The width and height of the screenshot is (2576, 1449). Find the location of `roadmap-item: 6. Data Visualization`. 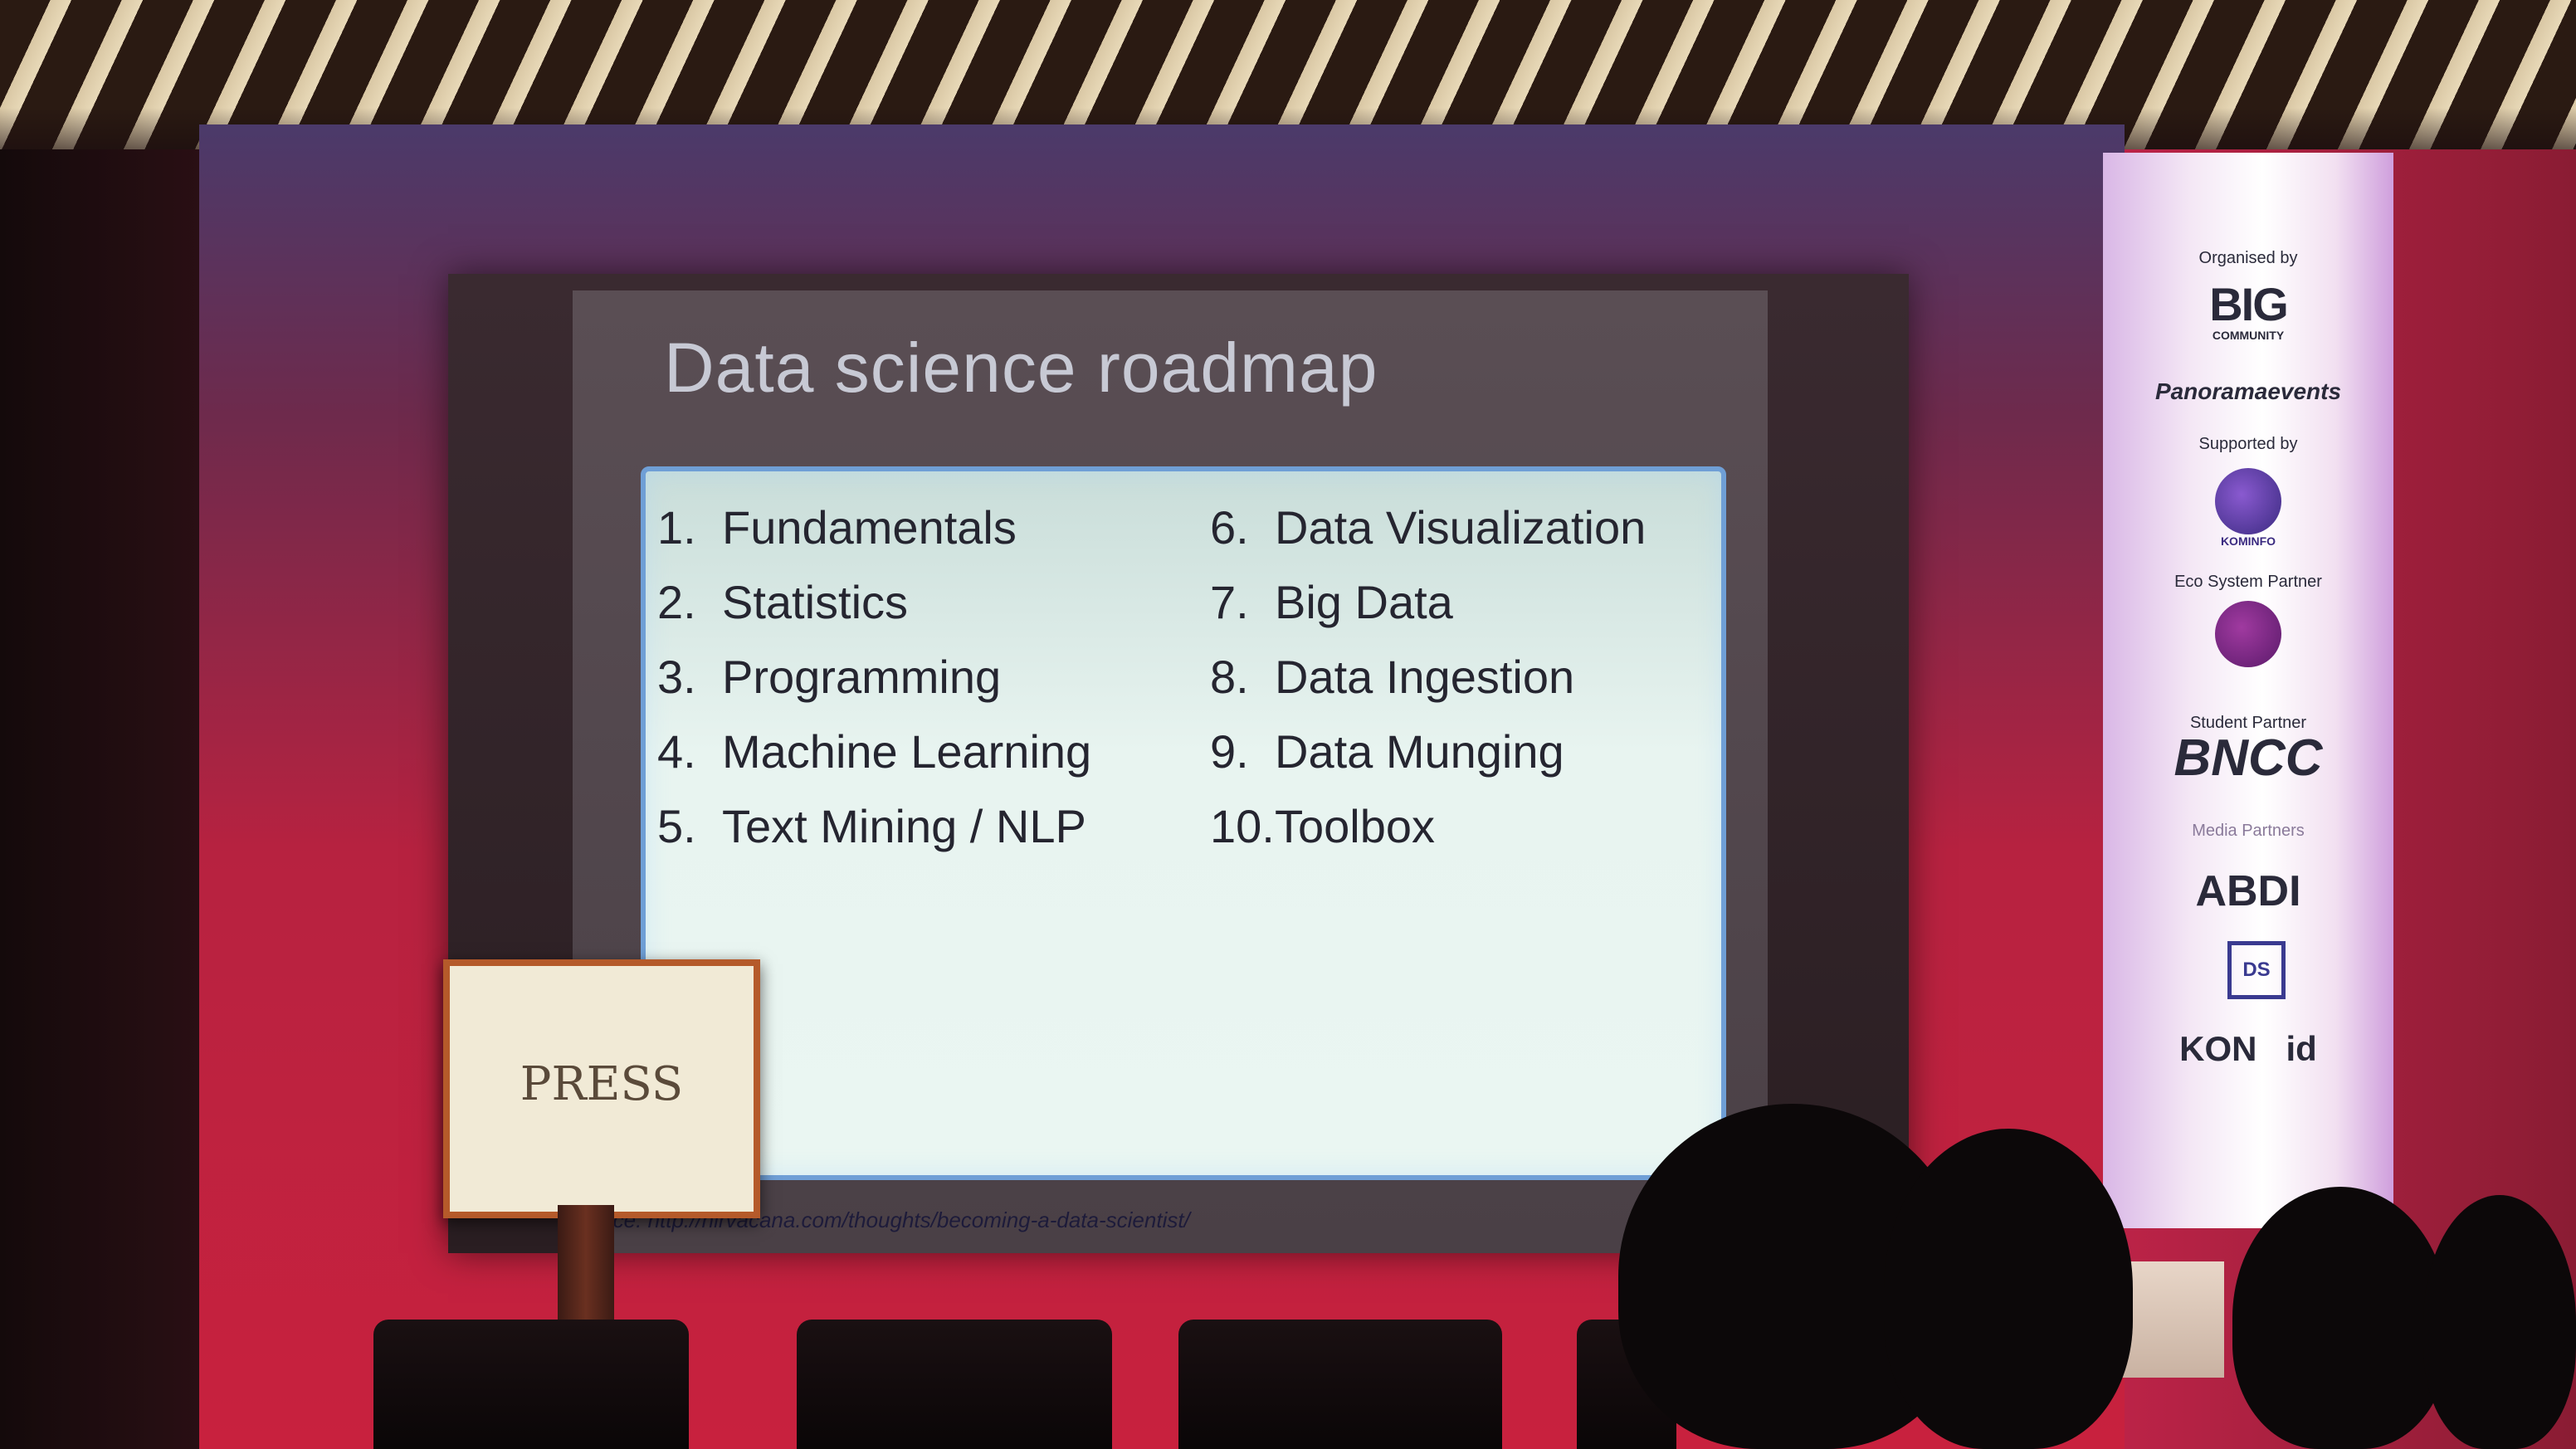

roadmap-item: 6. Data Visualization is located at coordinates (1429, 527).